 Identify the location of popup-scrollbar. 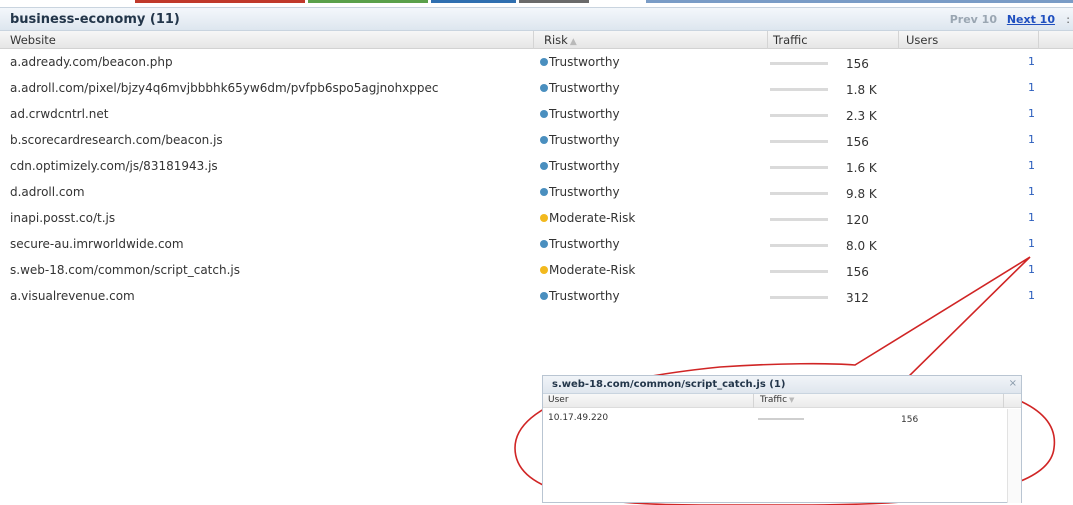
(1014, 456).